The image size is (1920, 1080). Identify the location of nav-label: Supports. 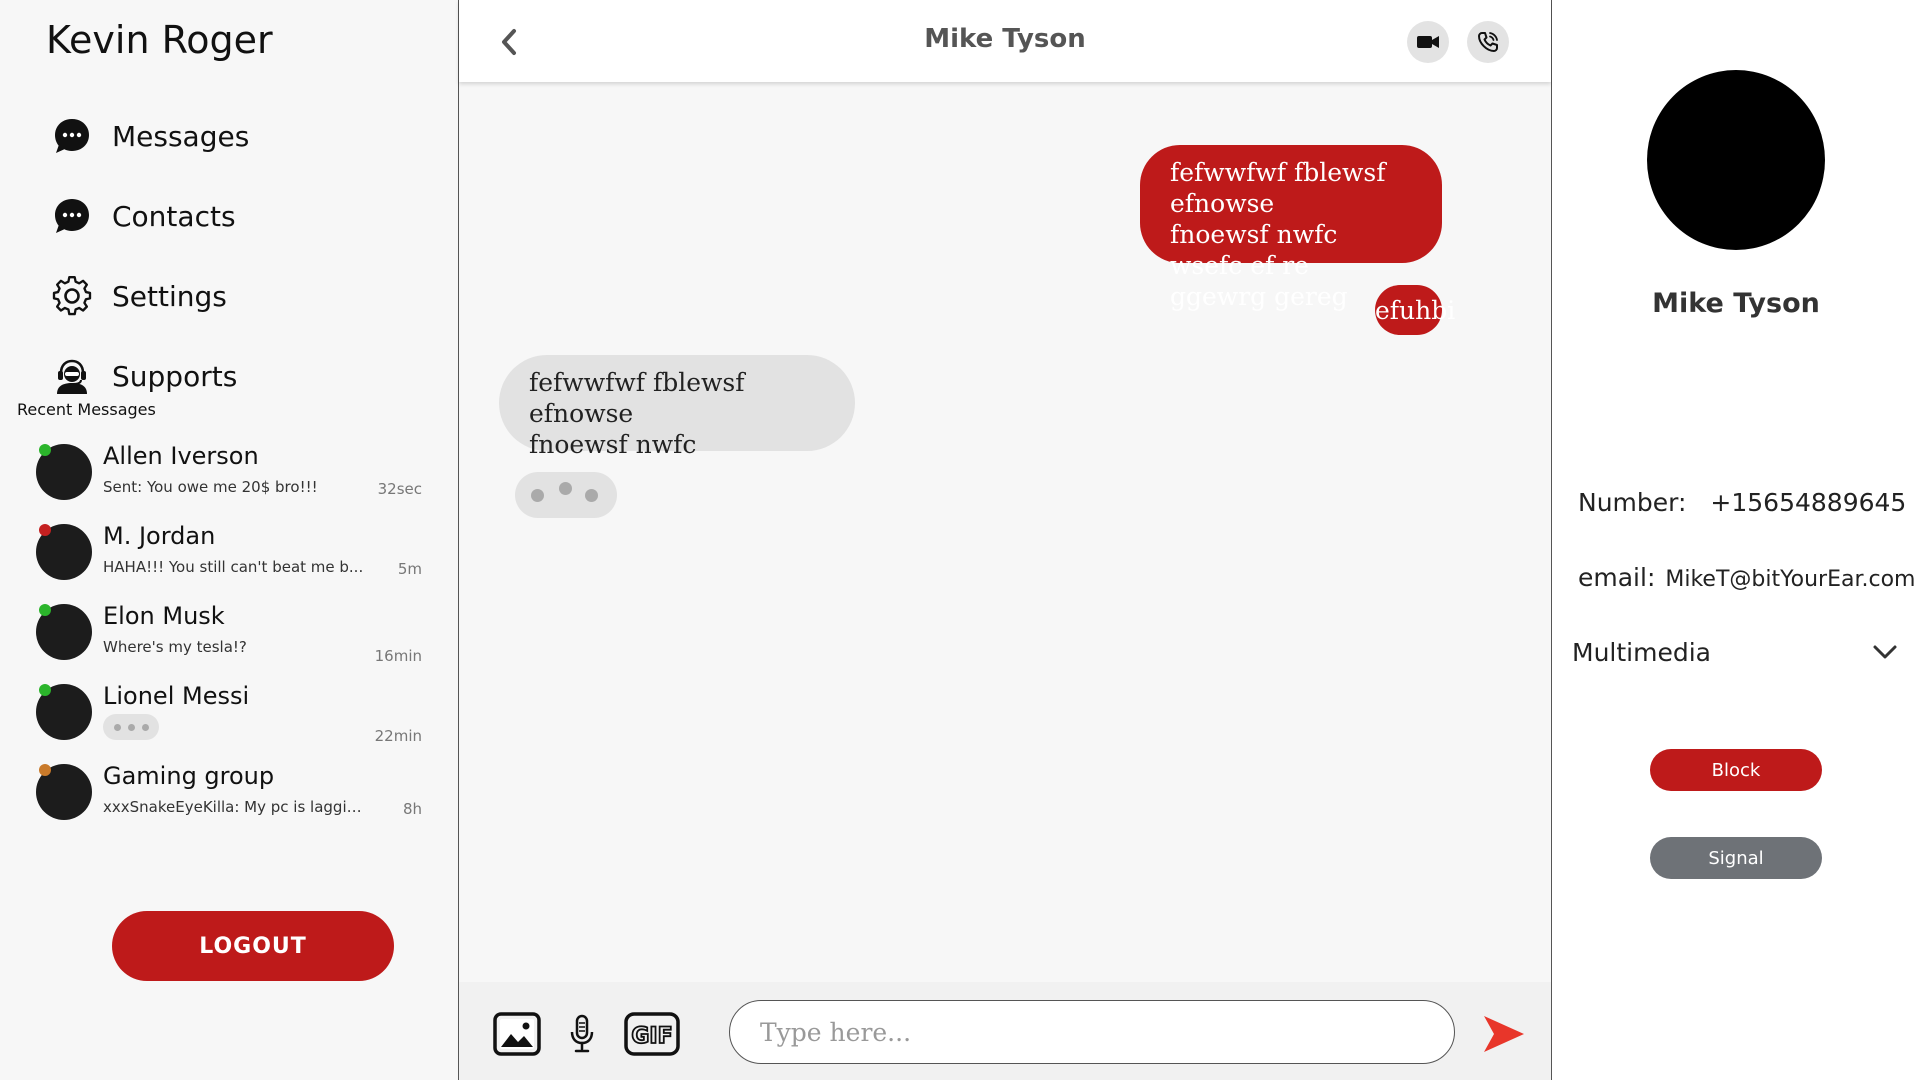
(175, 376).